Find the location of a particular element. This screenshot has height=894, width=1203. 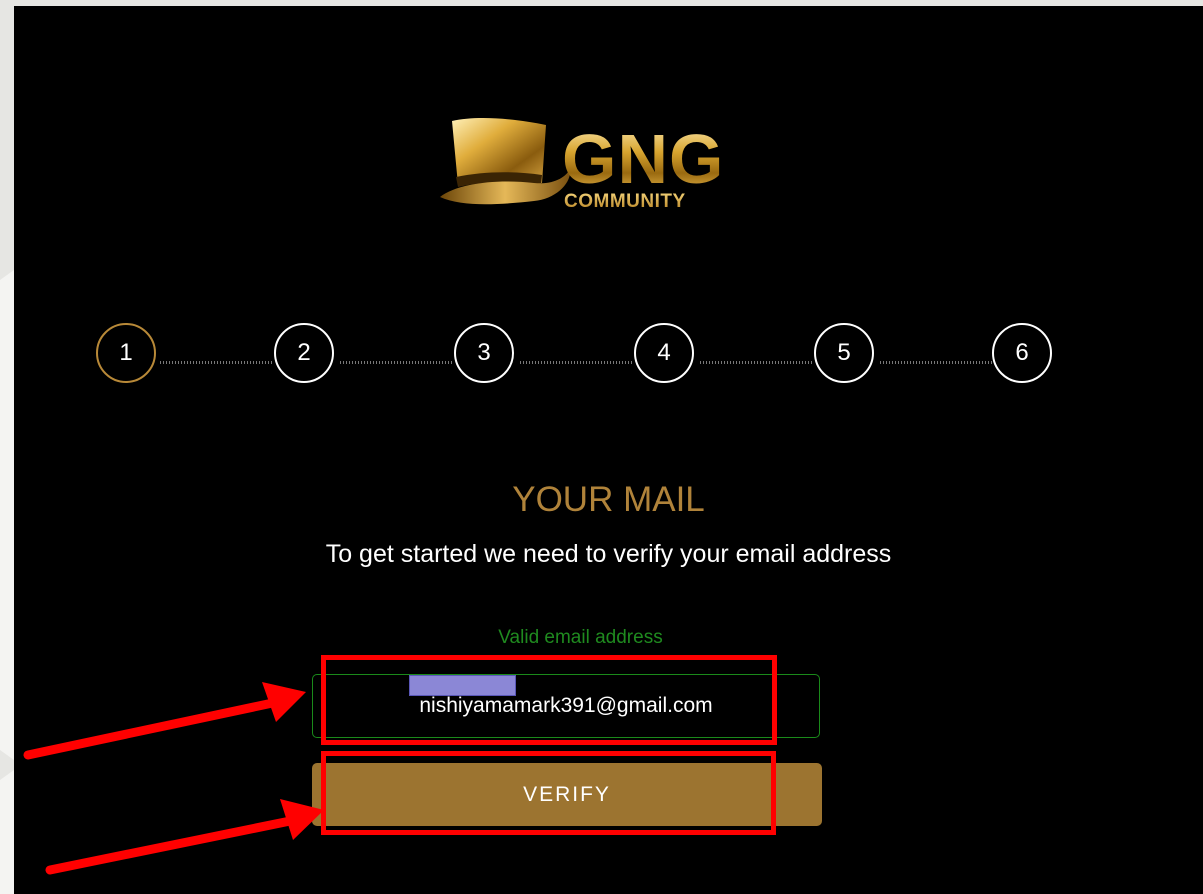

step-3-label: 3 is located at coordinates (484, 352).